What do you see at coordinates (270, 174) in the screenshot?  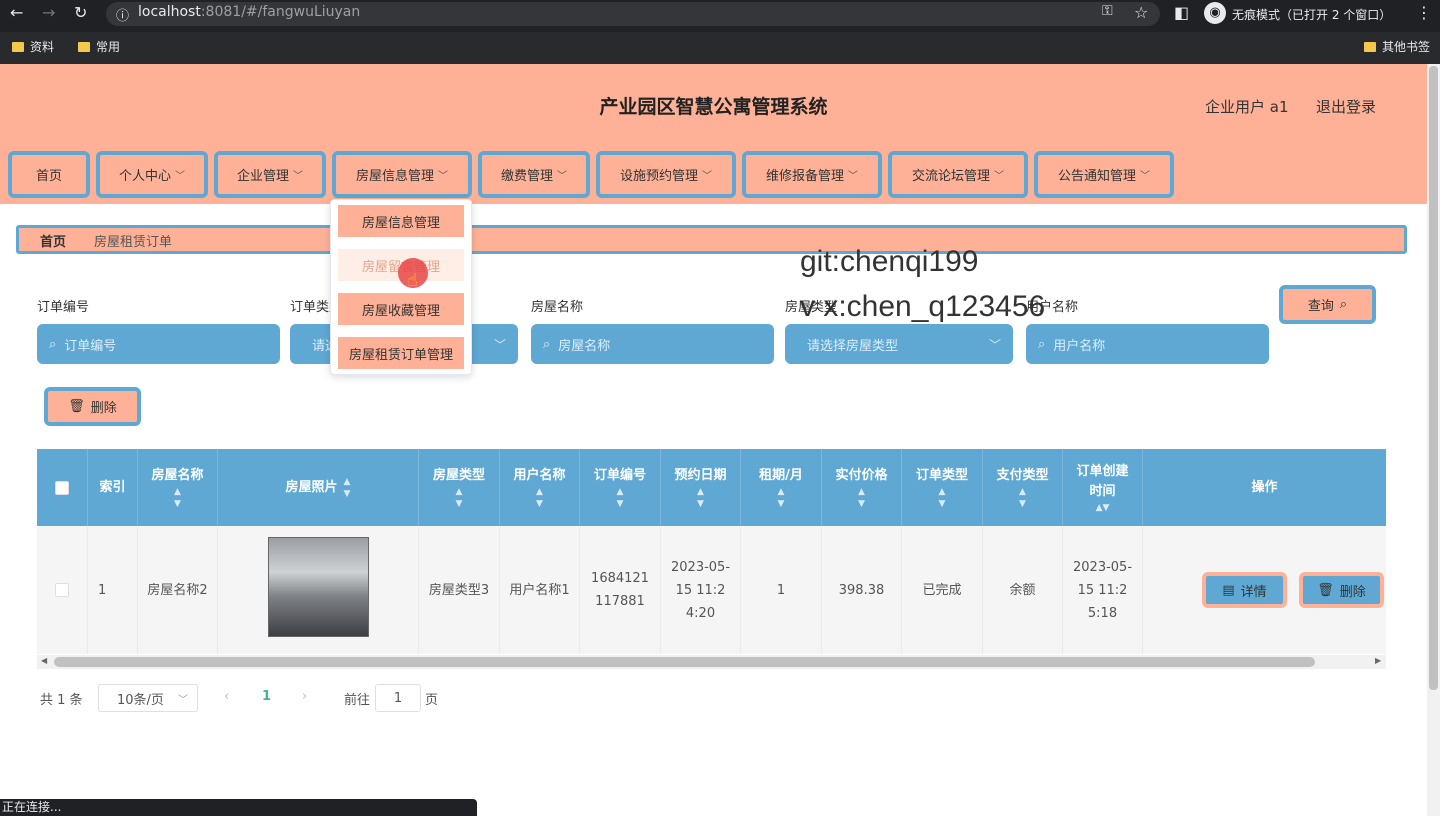 I see `nav-company: 企业管理 ﹀` at bounding box center [270, 174].